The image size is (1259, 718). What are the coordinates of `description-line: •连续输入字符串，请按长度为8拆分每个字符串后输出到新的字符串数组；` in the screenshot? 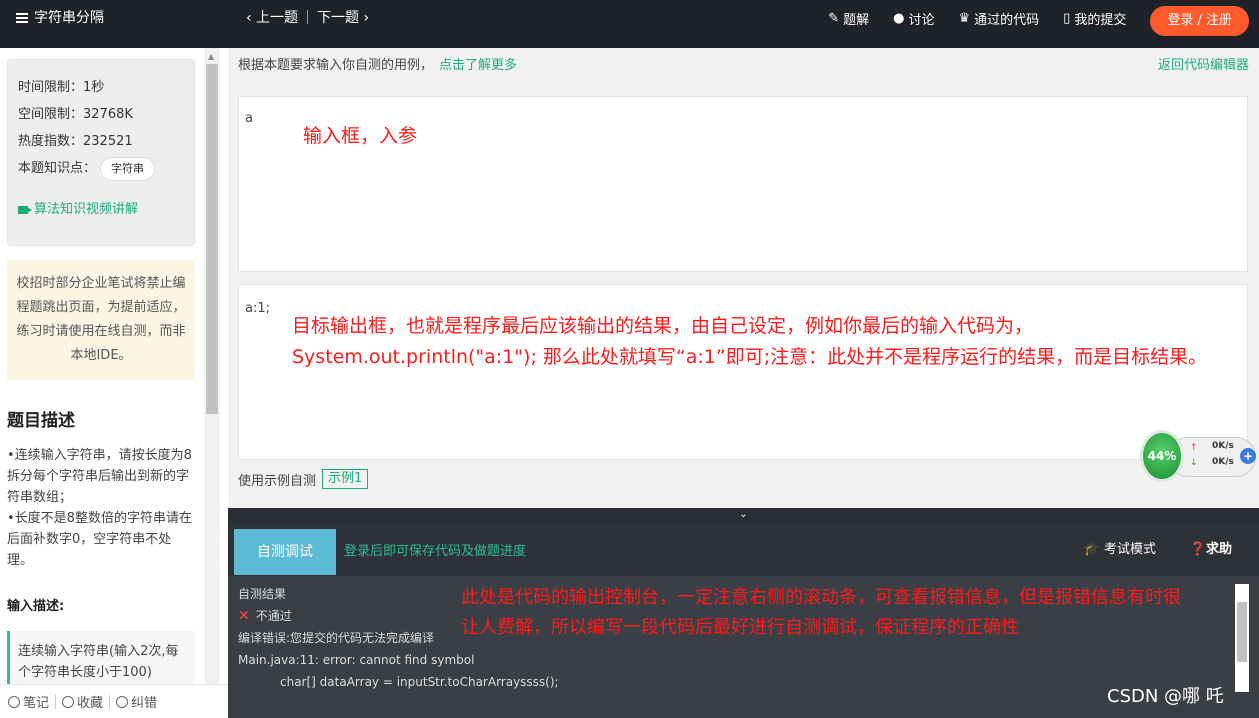 It's located at (99, 476).